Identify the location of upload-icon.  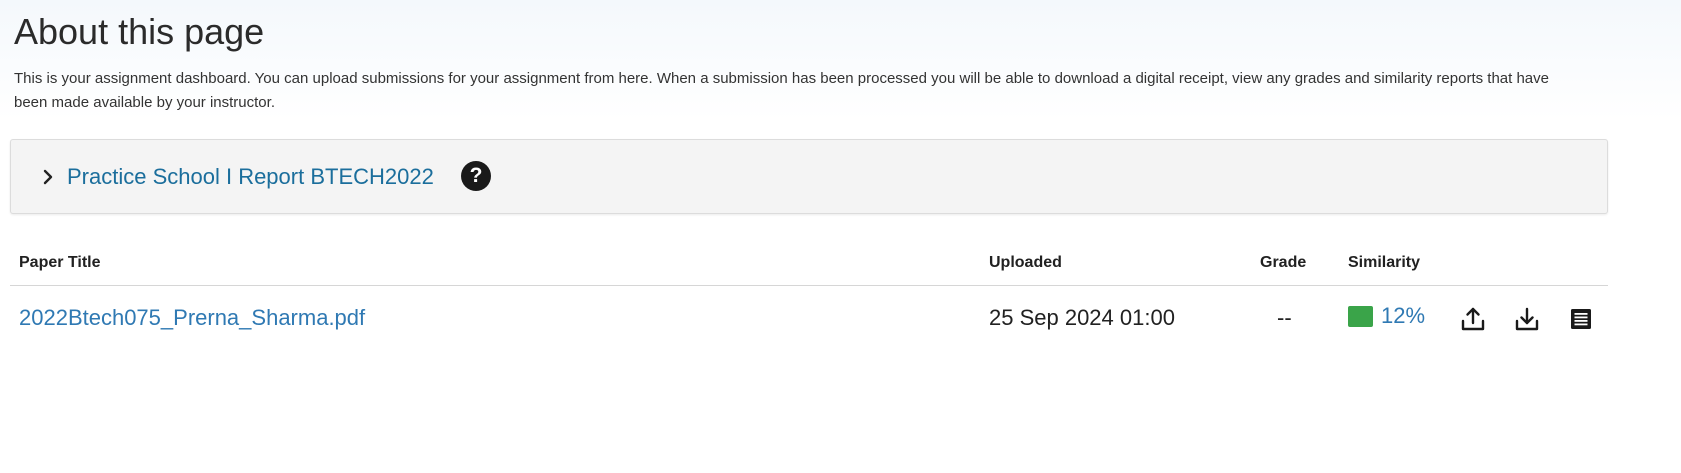
(1473, 319).